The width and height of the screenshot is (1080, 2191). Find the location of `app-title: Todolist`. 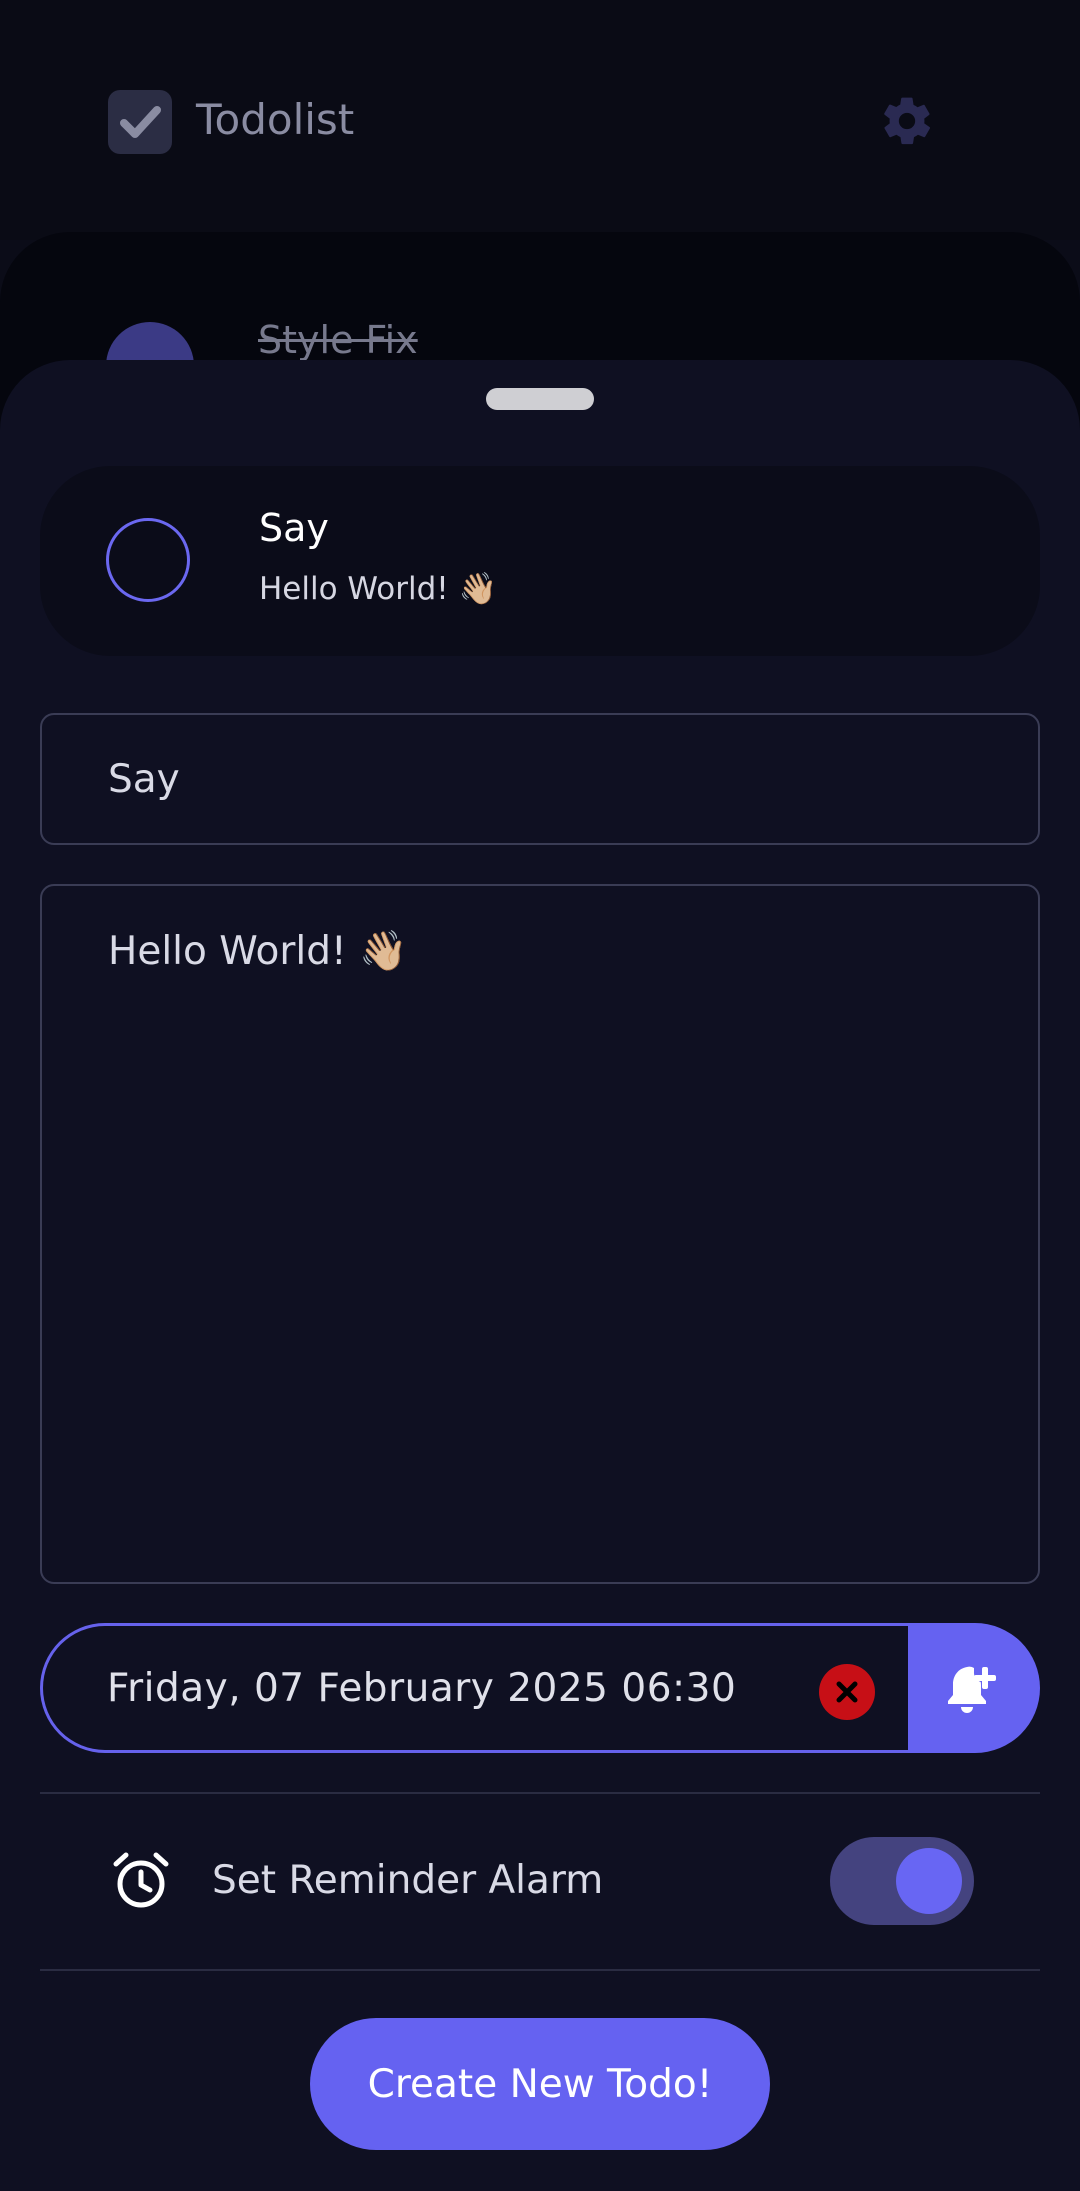

app-title: Todolist is located at coordinates (275, 119).